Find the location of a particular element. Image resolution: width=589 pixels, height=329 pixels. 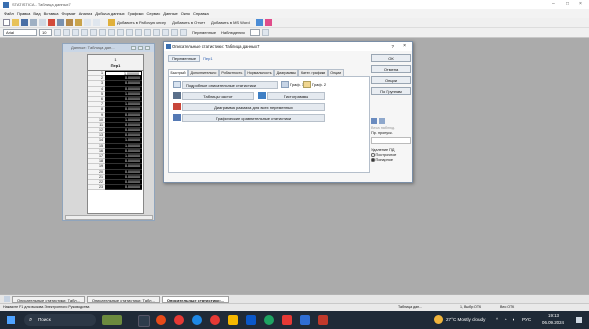

font-color-icon is located at coordinates (111, 32).